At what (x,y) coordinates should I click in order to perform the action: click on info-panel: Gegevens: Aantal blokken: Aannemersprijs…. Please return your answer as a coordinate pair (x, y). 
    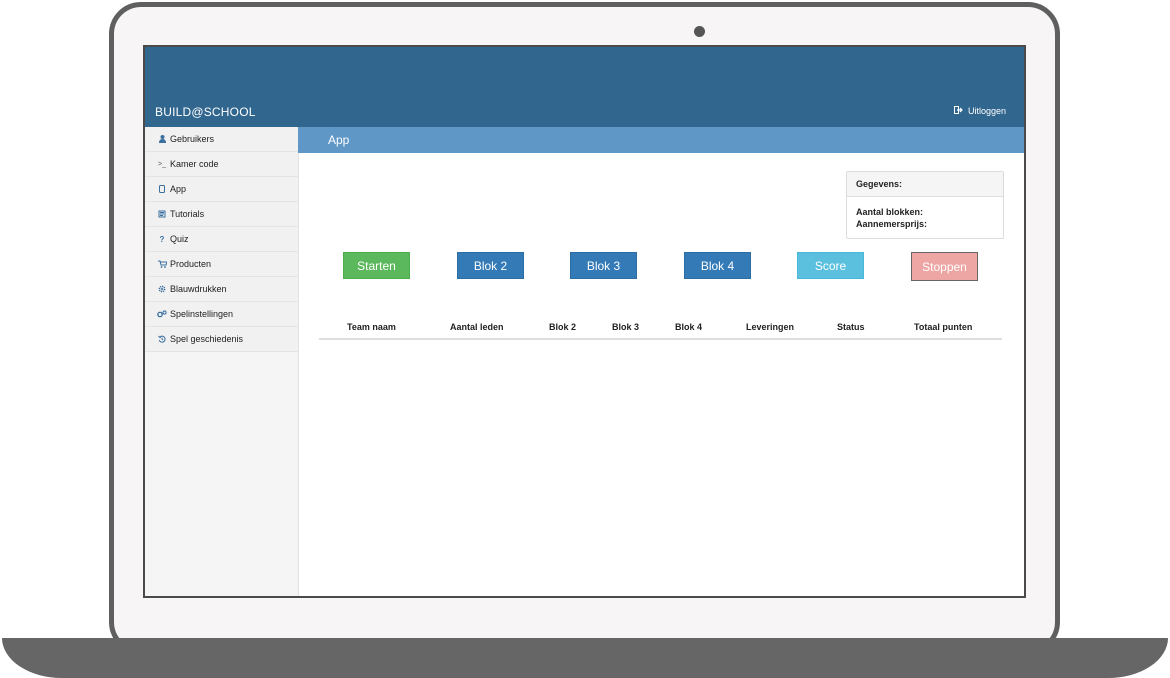
    Looking at the image, I should click on (925, 205).